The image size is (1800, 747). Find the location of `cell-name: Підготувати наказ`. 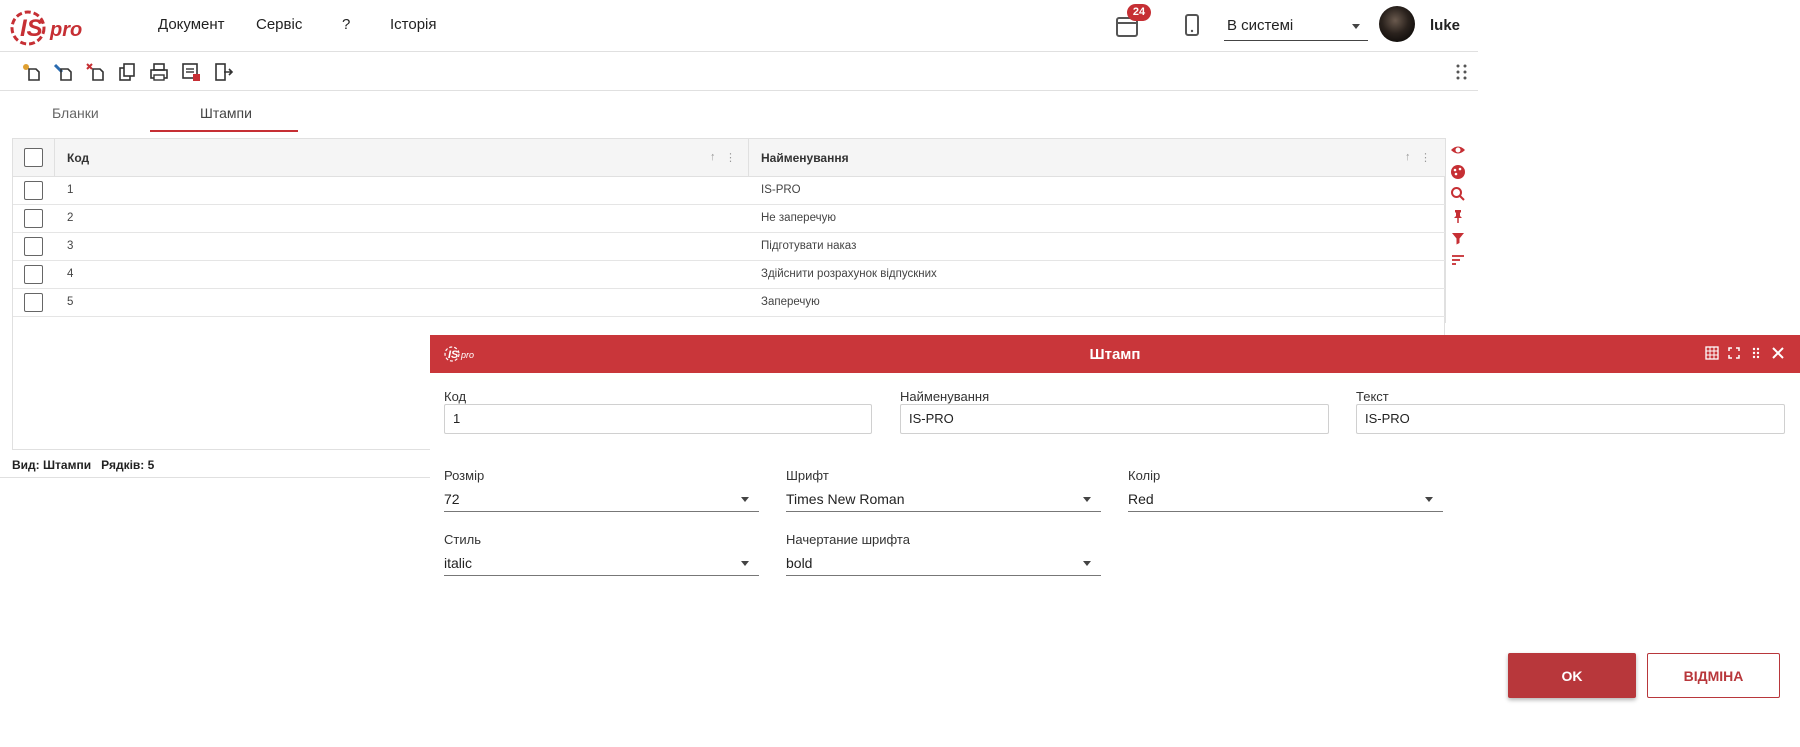

cell-name: Підготувати наказ is located at coordinates (809, 246).